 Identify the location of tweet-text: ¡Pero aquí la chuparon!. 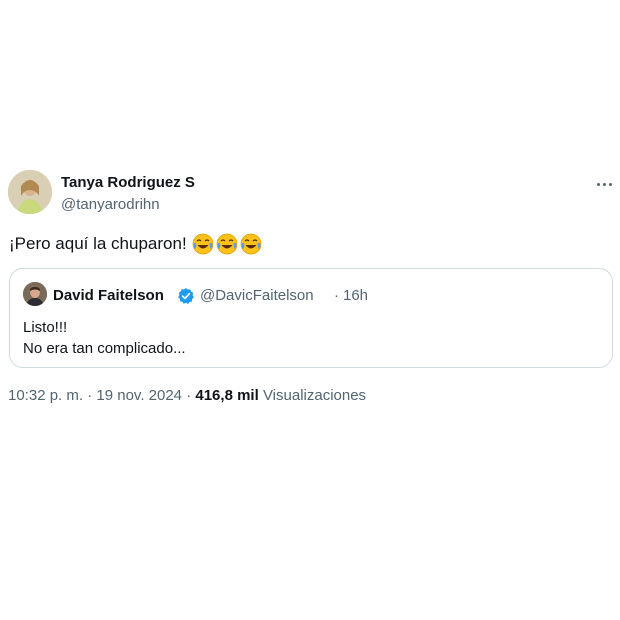
(135, 244).